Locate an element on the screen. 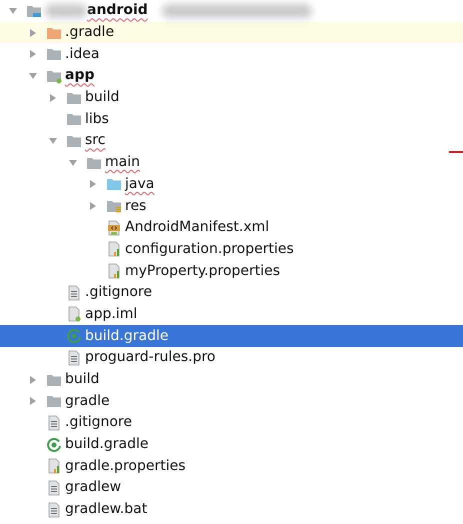 The width and height of the screenshot is (463, 524). tree-item: AndroidManifest.xml is located at coordinates (231, 227).